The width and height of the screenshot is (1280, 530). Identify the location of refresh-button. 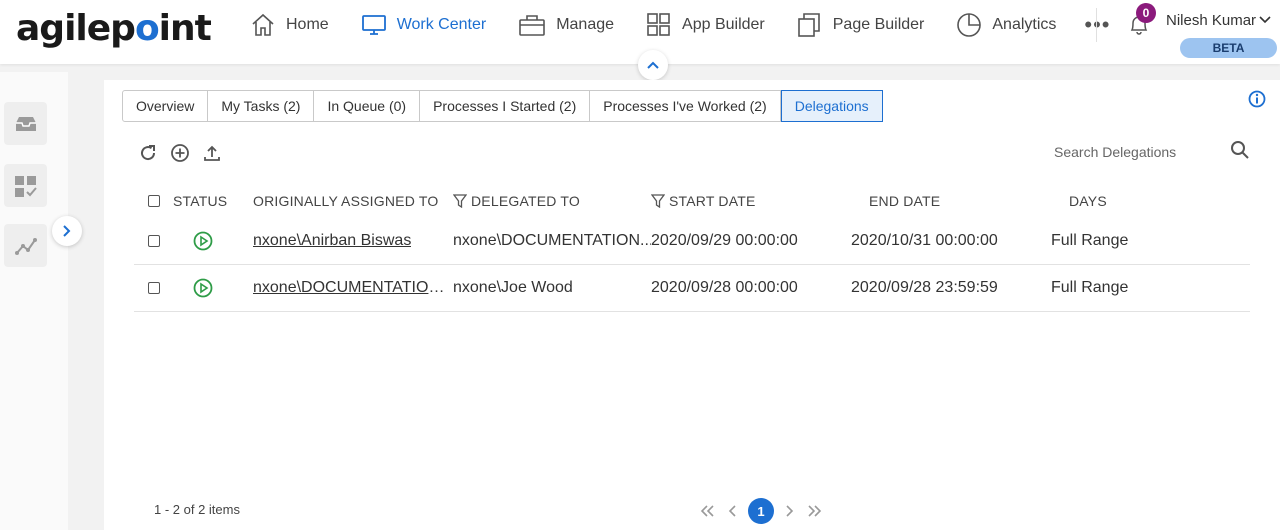
(154, 153).